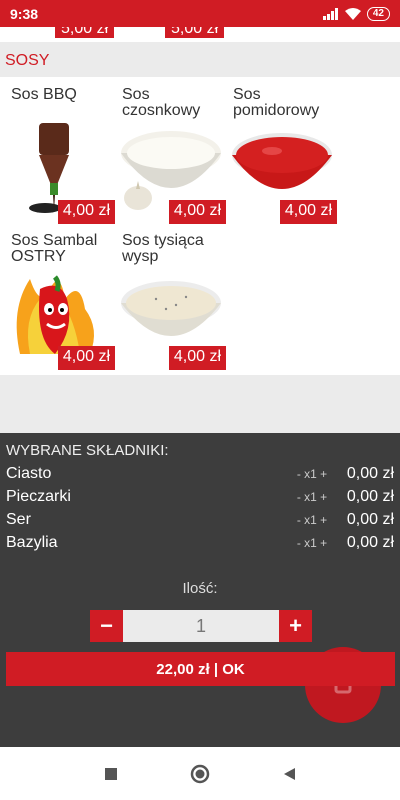 The image size is (400, 800). Describe the element at coordinates (352, 13) in the screenshot. I see `wifi-icon` at that location.